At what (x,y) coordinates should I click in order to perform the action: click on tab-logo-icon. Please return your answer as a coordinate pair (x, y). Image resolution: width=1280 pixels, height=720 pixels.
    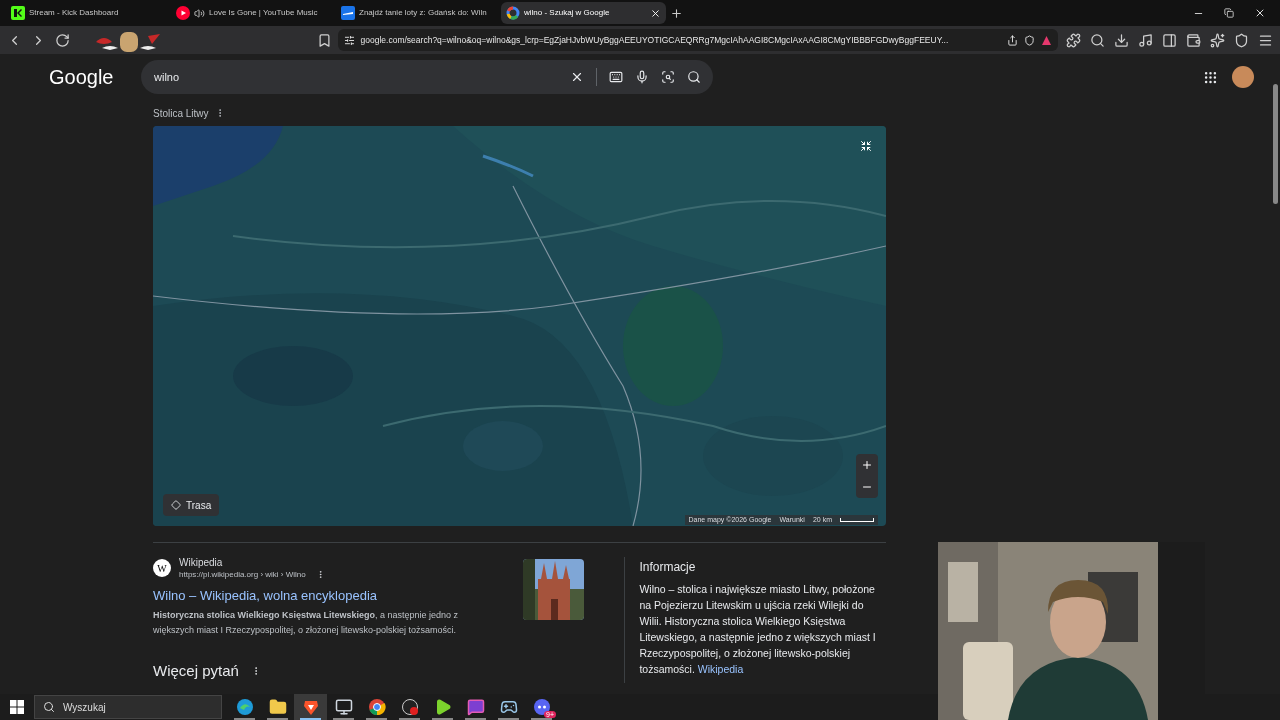
    Looking at the image, I should click on (18, 13).